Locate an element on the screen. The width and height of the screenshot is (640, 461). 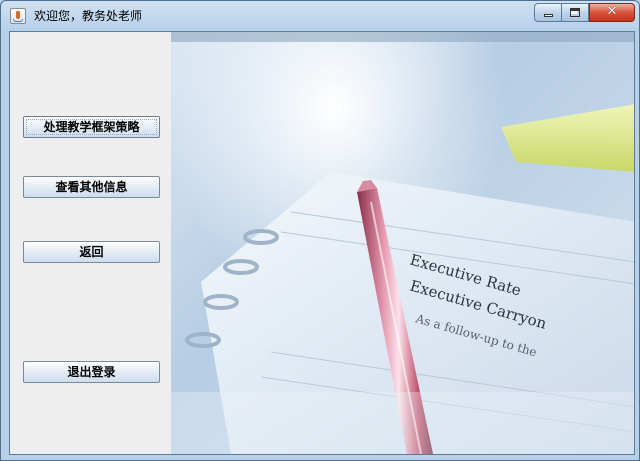
close-button: ✕ is located at coordinates (612, 12).